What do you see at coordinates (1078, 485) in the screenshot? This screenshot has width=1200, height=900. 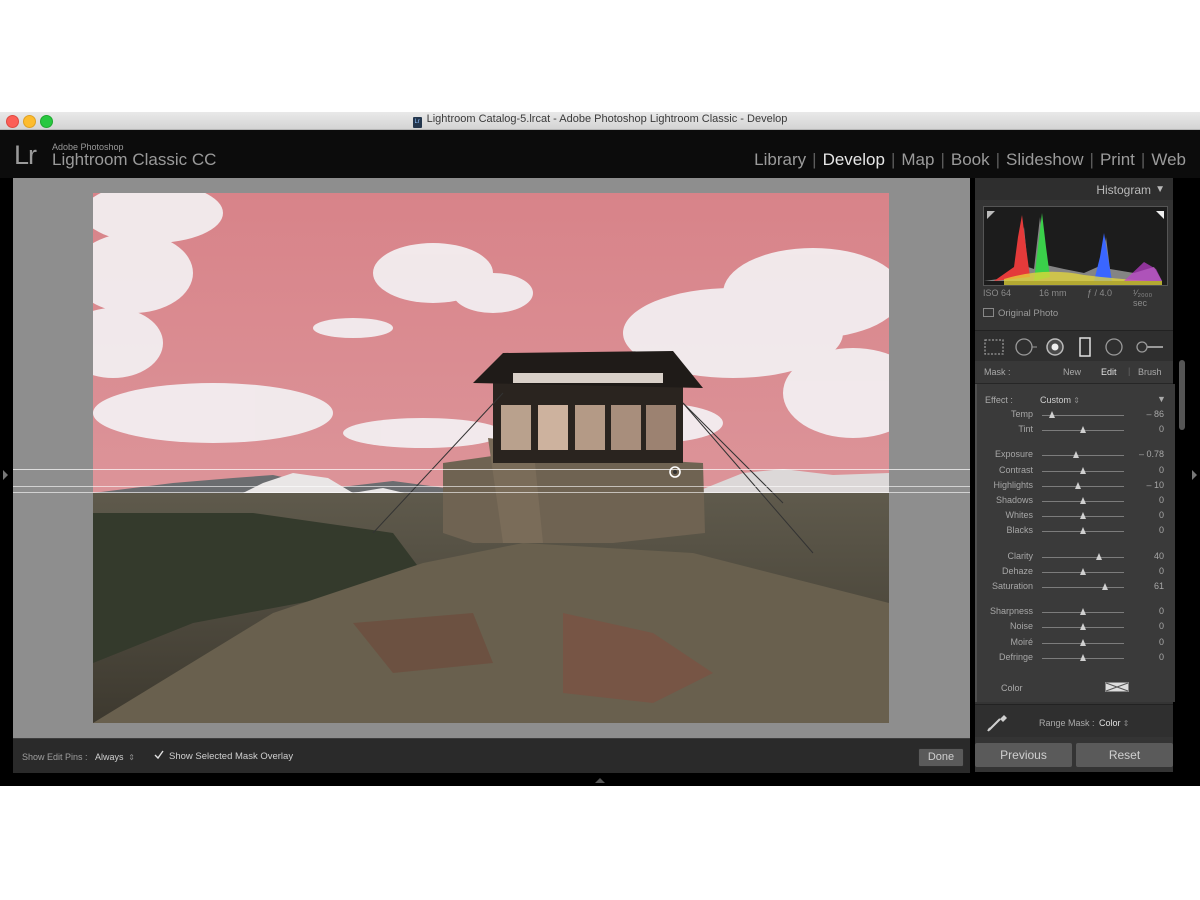 I see `slider-knob-highlights` at bounding box center [1078, 485].